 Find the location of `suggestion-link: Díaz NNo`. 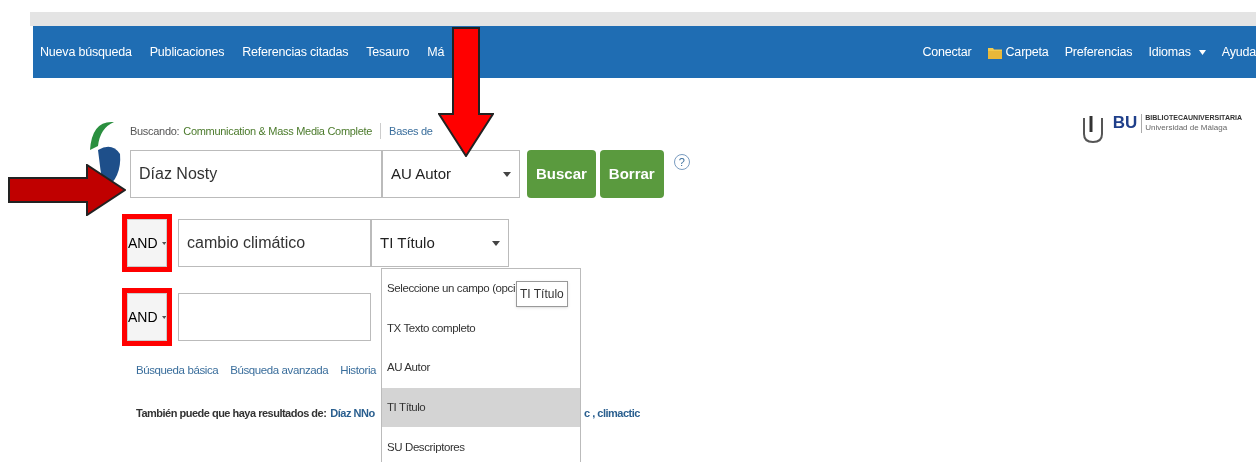

suggestion-link: Díaz NNo is located at coordinates (352, 413).